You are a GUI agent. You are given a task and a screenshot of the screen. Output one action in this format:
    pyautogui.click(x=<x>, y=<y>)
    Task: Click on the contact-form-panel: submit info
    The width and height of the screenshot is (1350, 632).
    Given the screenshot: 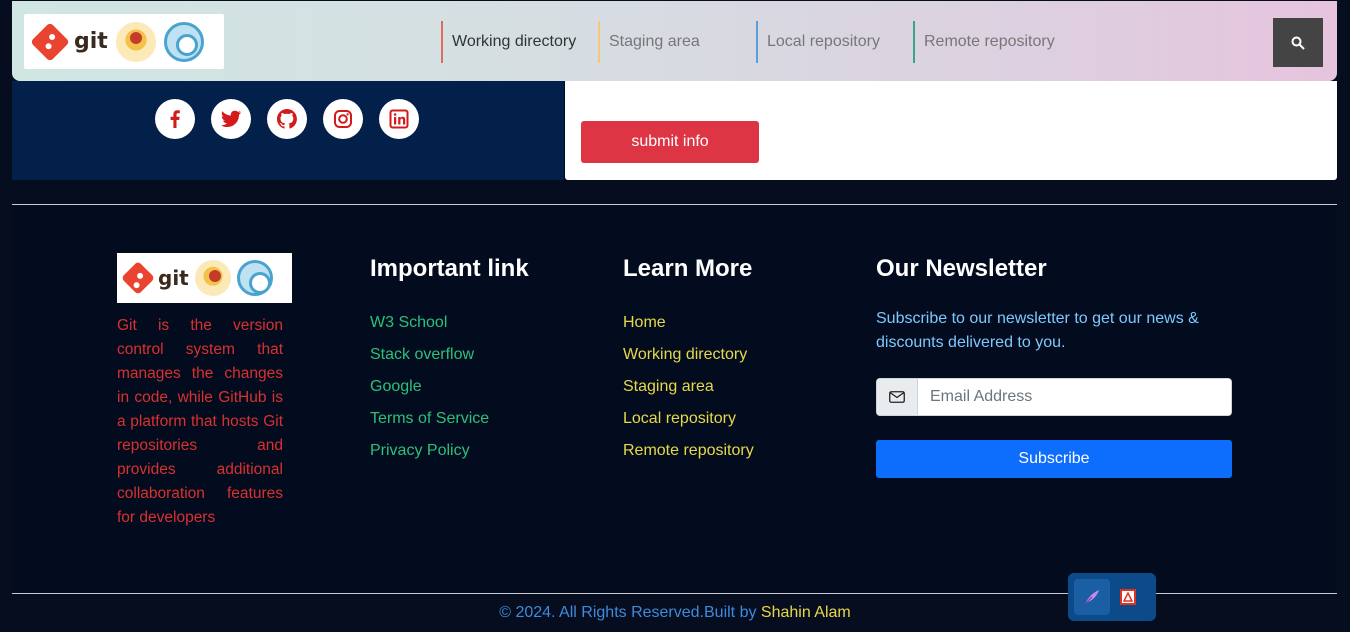 What is the action you would take?
    pyautogui.click(x=951, y=130)
    